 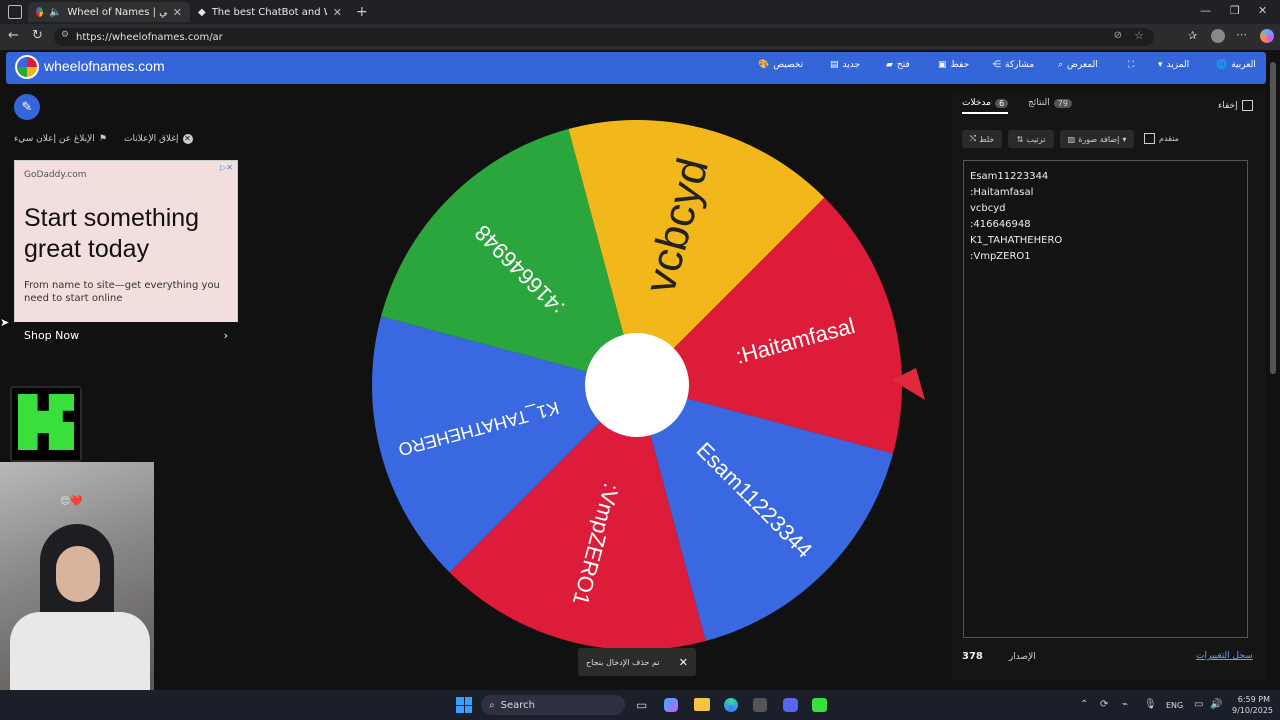 What do you see at coordinates (1235, 10) in the screenshot?
I see `maximize-icon: ❐` at bounding box center [1235, 10].